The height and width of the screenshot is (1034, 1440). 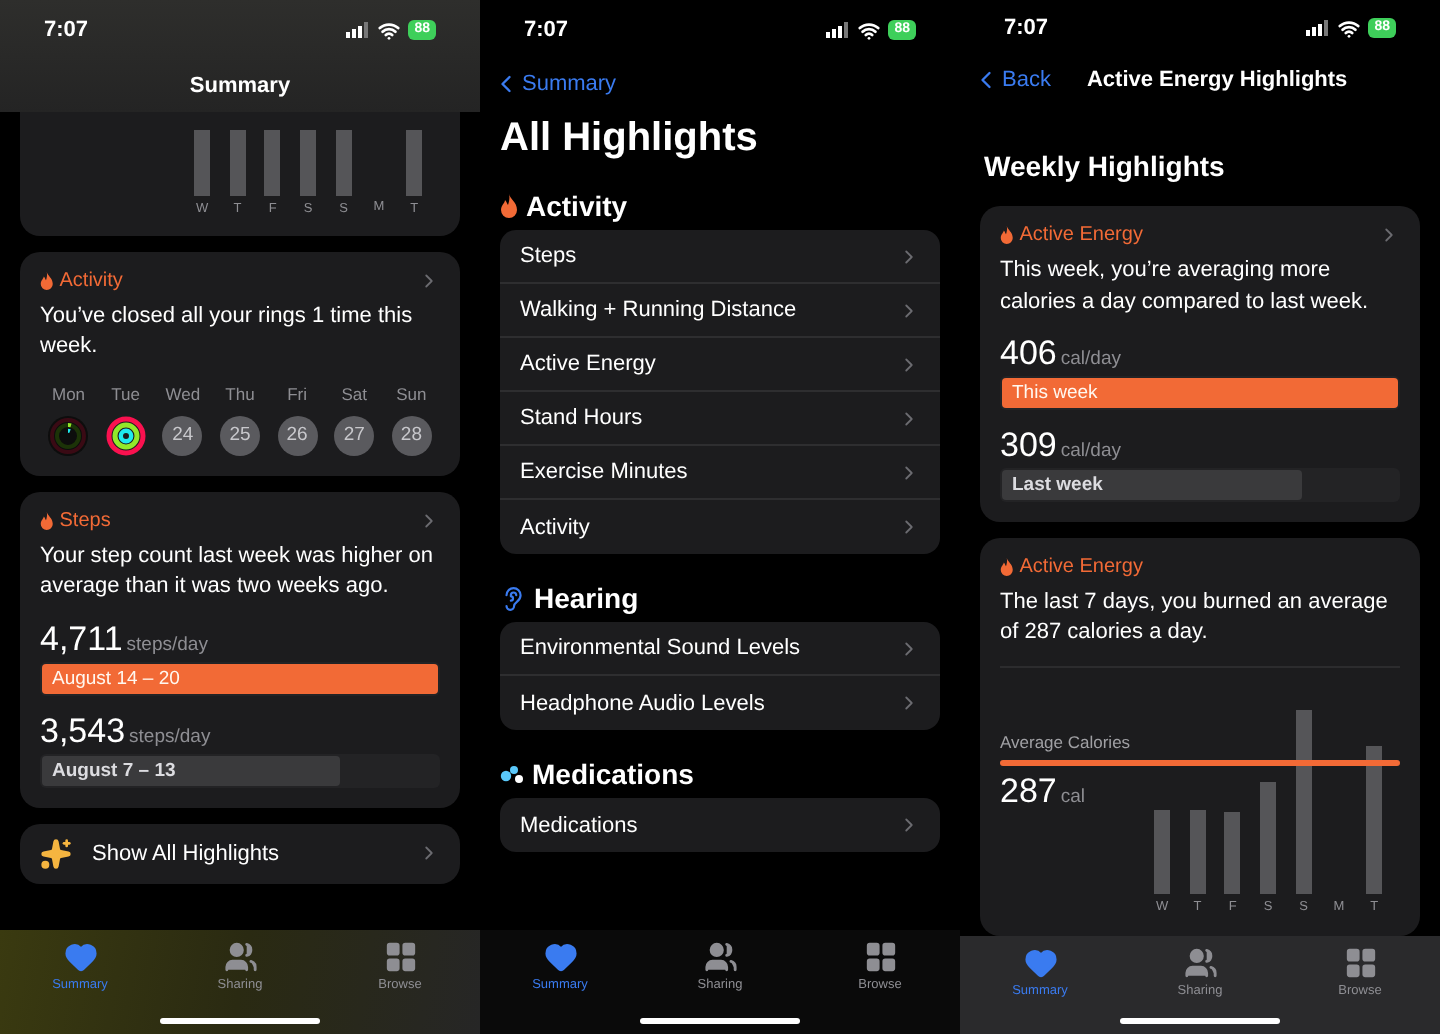 I want to click on day-label: Tue, so click(x=126, y=393).